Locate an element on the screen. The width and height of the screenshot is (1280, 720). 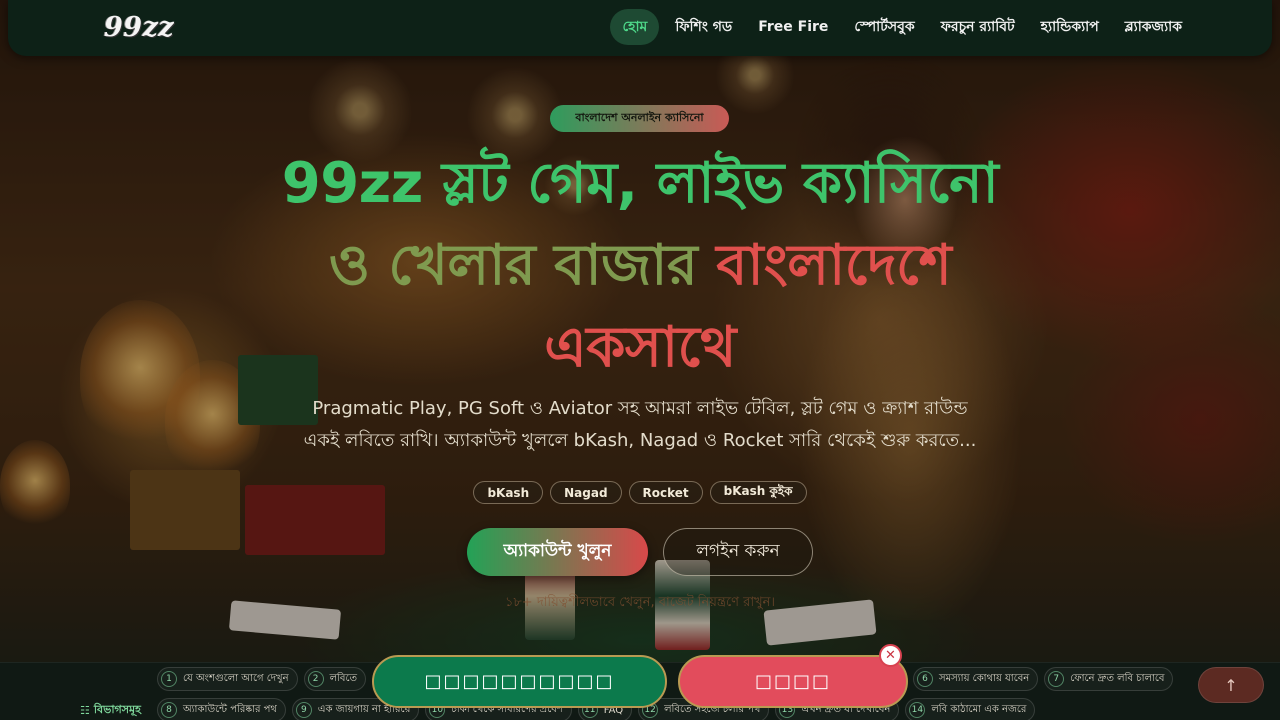
headline-part-4: একসাথে is located at coordinates (640, 347).